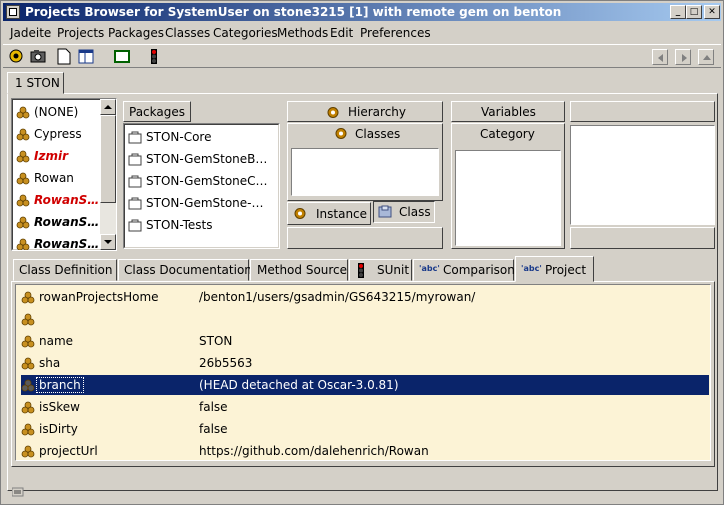 The image size is (724, 505). What do you see at coordinates (56, 341) in the screenshot?
I see `property-key: name` at bounding box center [56, 341].